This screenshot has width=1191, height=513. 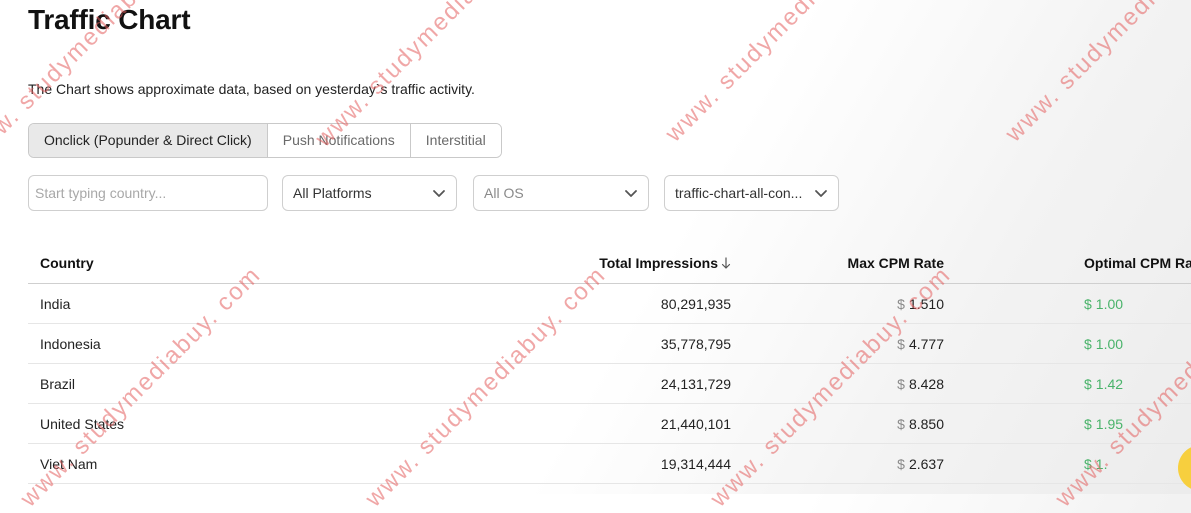 What do you see at coordinates (920, 343) in the screenshot?
I see `row-max-cpm: $4.777` at bounding box center [920, 343].